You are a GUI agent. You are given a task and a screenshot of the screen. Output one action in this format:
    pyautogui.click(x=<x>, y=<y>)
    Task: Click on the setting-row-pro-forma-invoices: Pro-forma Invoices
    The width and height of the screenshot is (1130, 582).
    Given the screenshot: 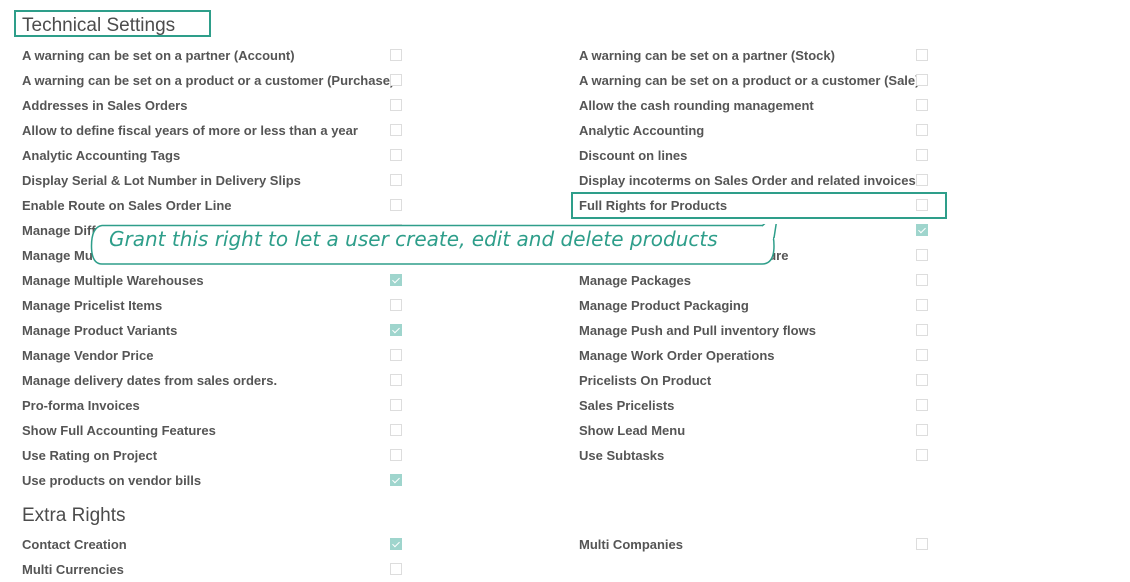 What is the action you would take?
    pyautogui.click(x=217, y=405)
    